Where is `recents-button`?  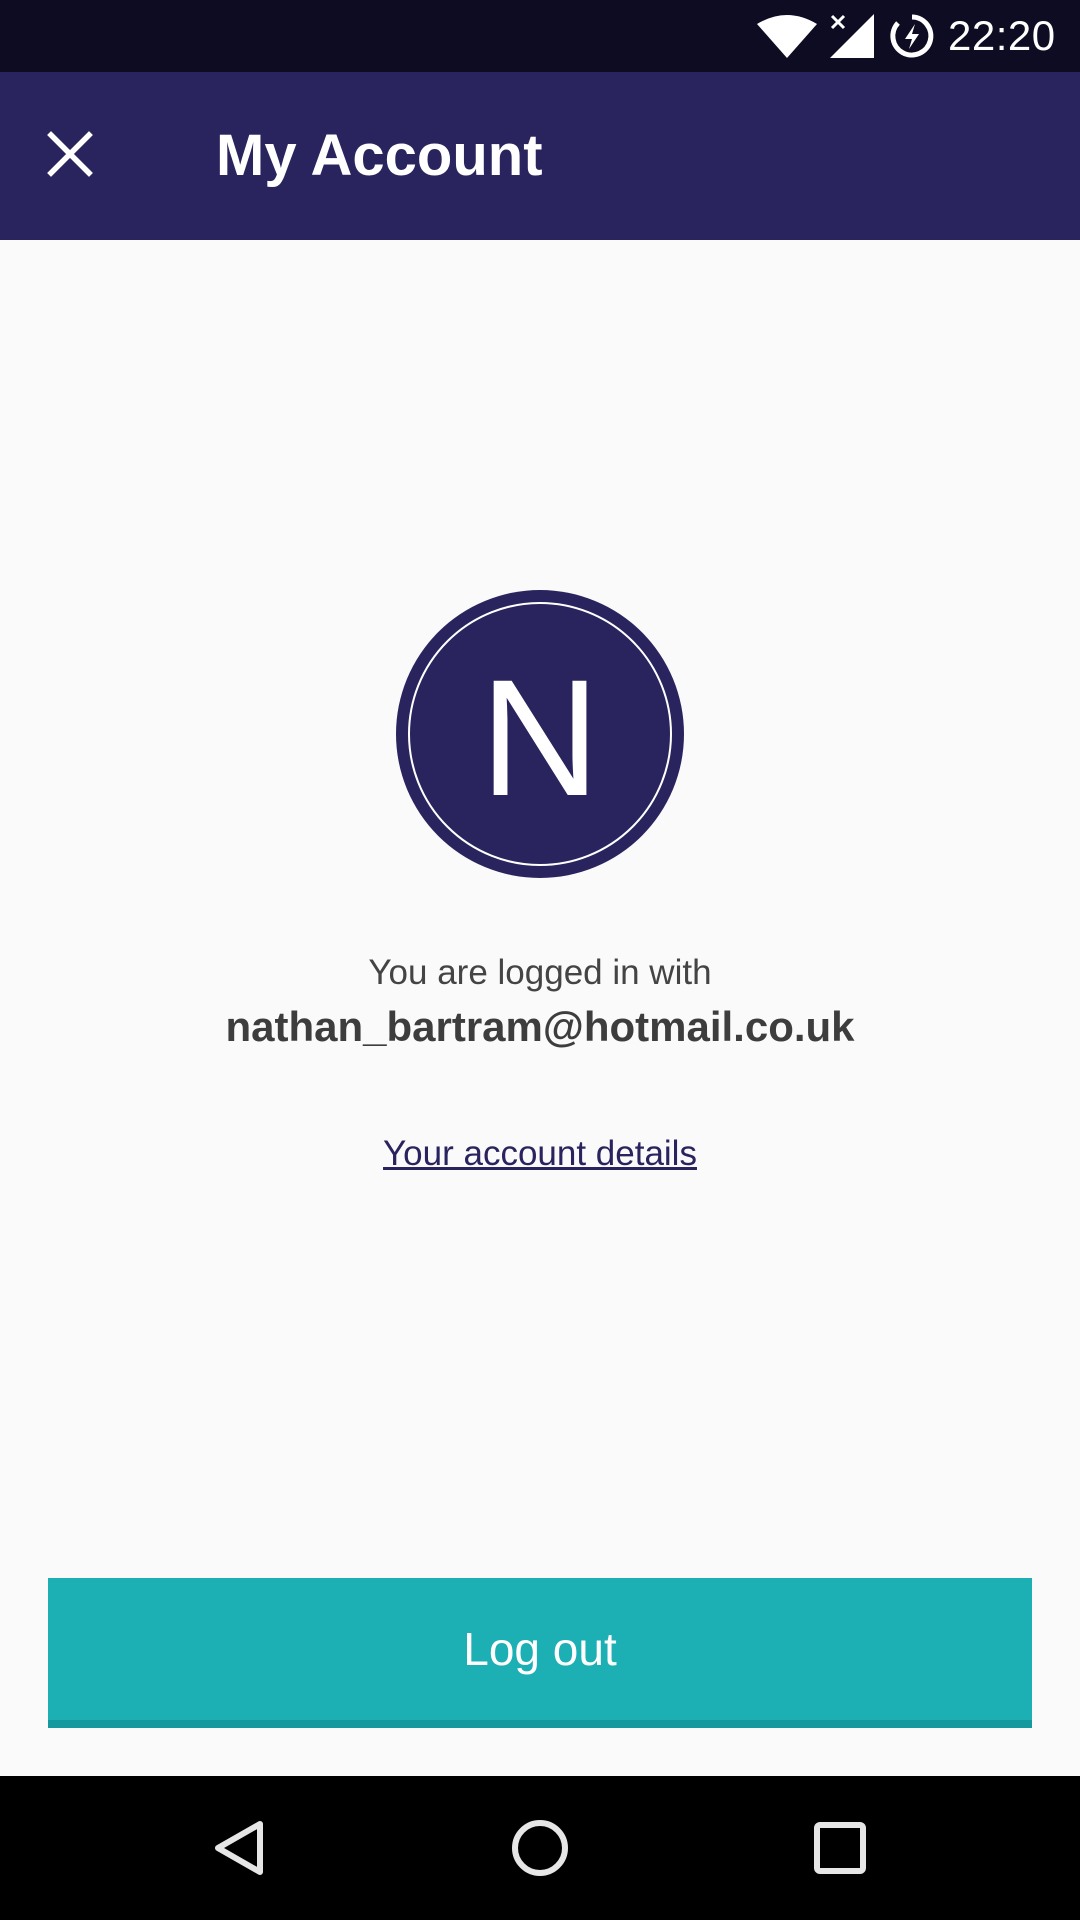 recents-button is located at coordinates (840, 1848).